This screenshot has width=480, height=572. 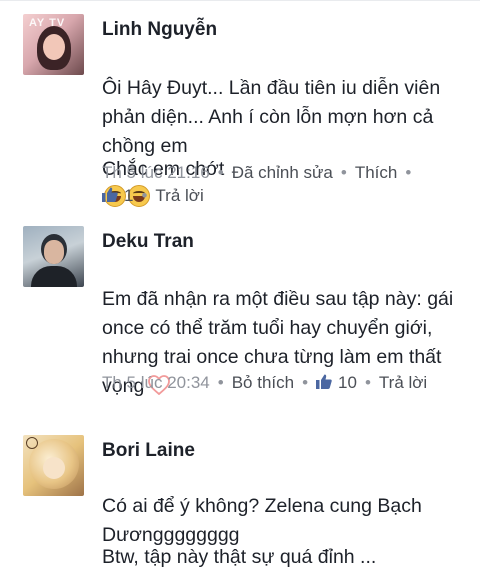 What do you see at coordinates (336, 382) in the screenshot?
I see `like-count: 10` at bounding box center [336, 382].